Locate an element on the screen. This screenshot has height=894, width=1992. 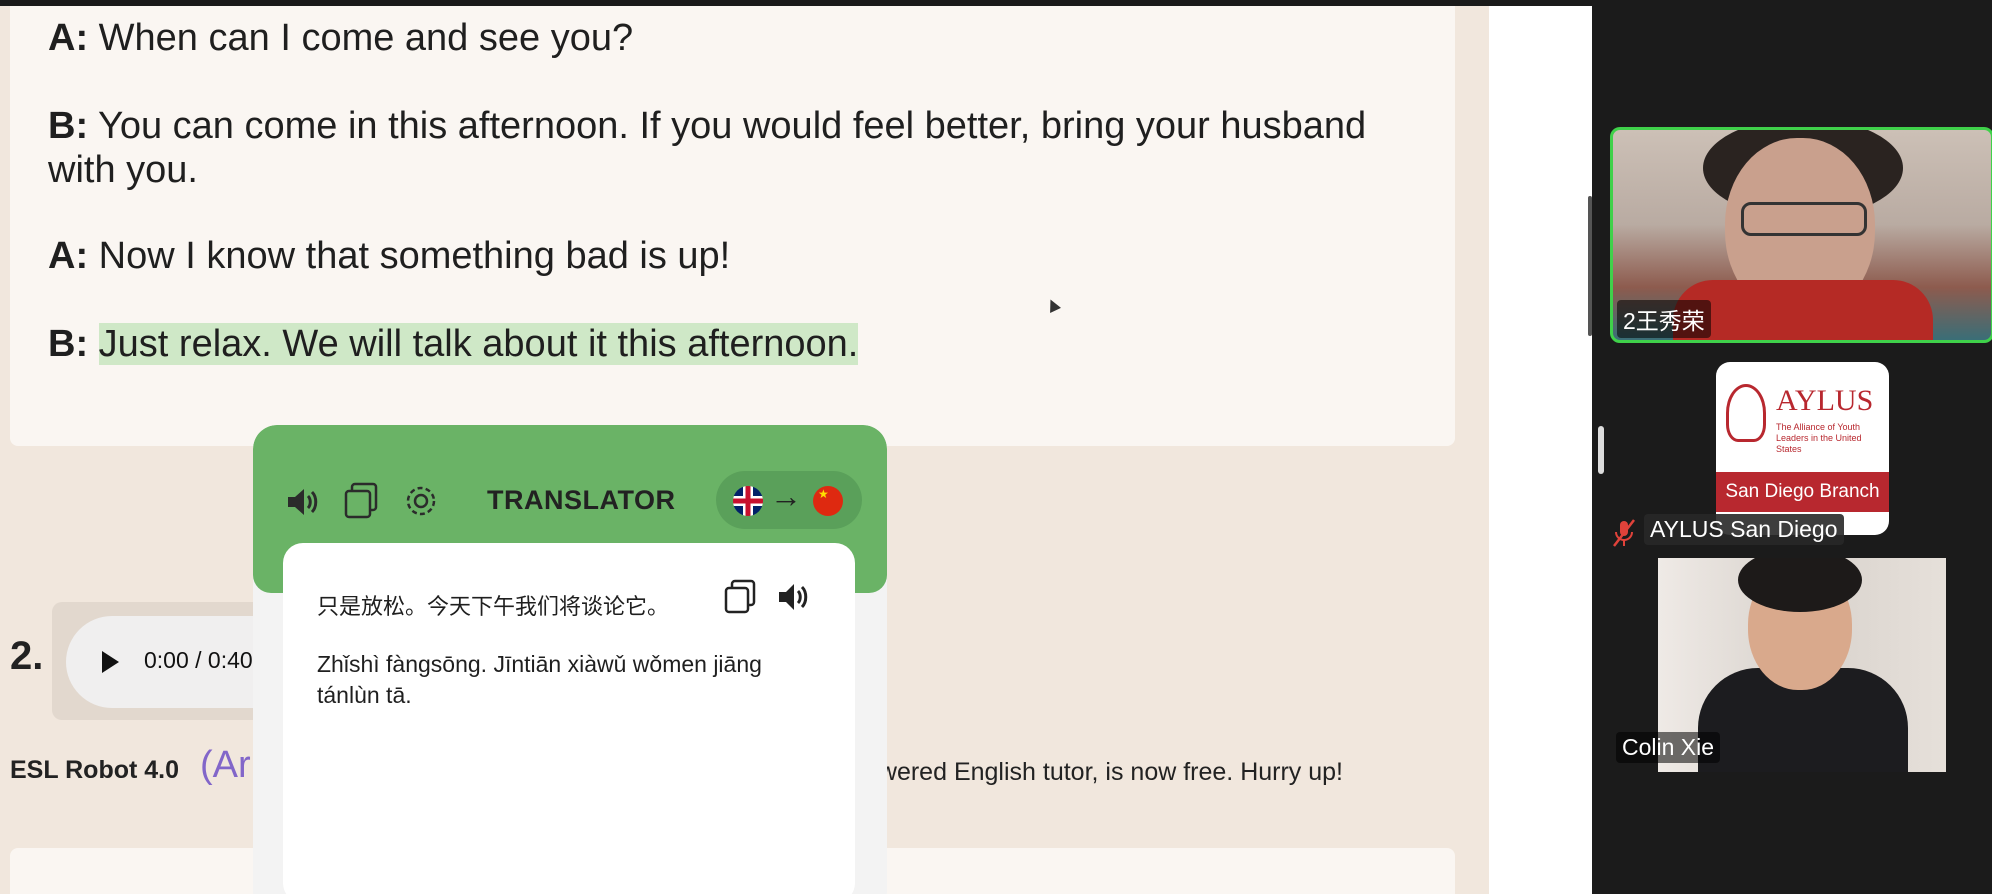
translator-title: TRANSLATOR is located at coordinates (581, 500).